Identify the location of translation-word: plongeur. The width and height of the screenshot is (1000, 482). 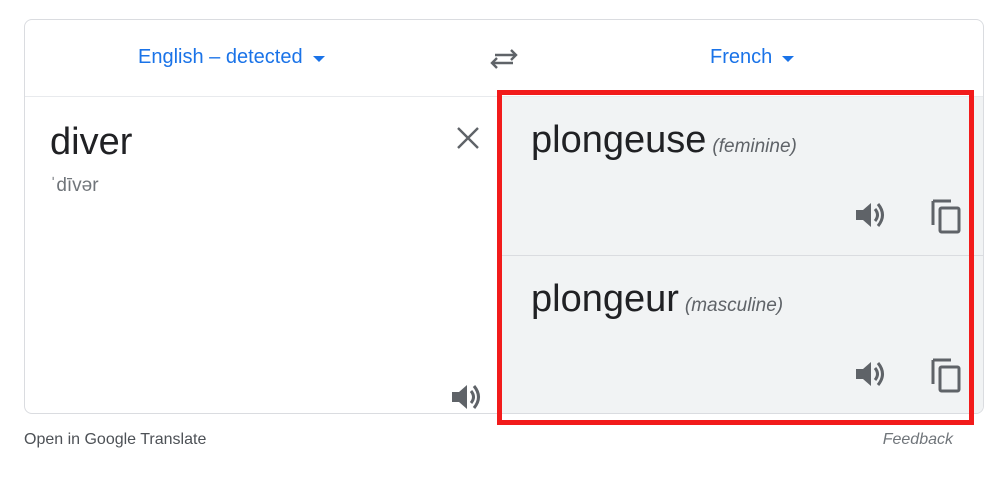
(605, 299).